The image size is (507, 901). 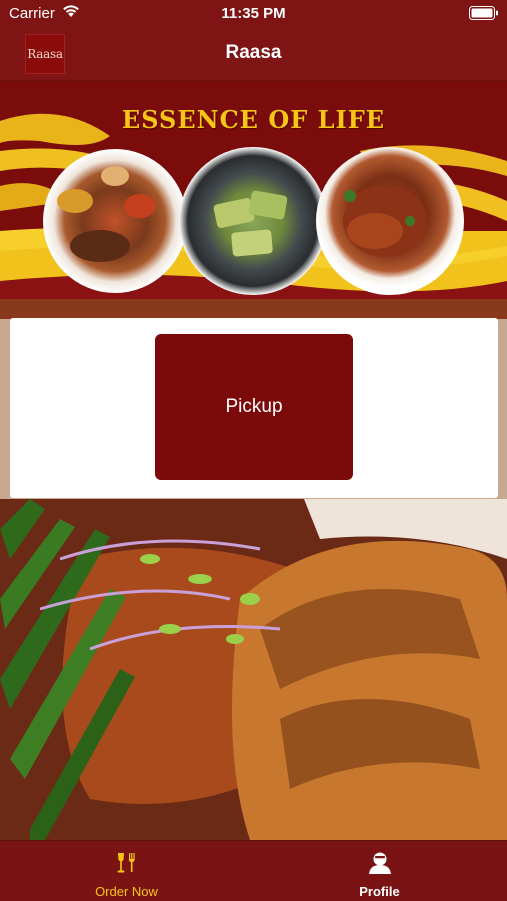 I want to click on status-bar: Carrier 11:35 PM, so click(x=253, y=15).